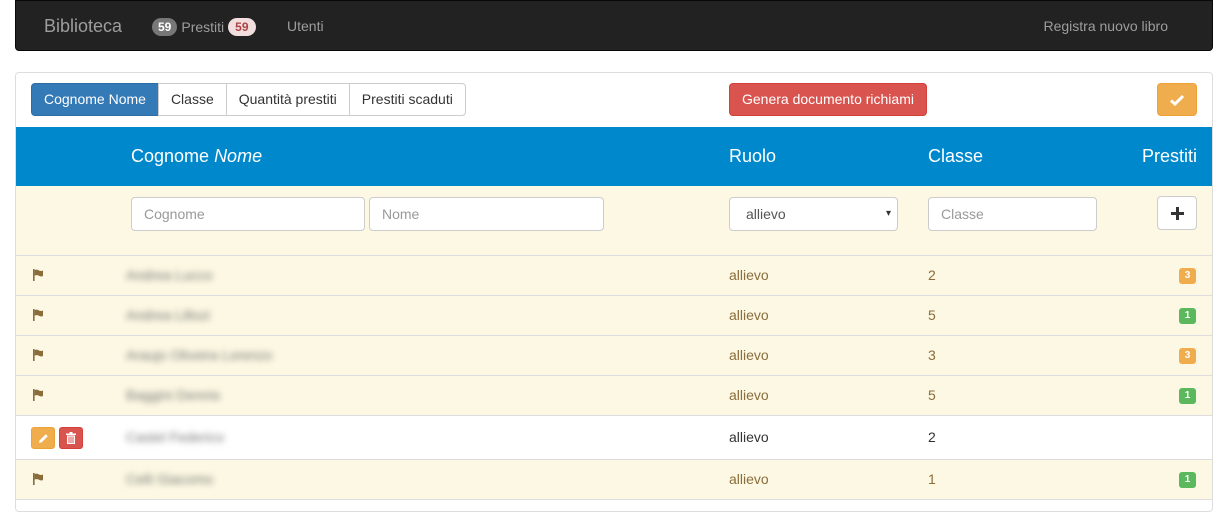 Image resolution: width=1220 pixels, height=512 pixels. I want to click on user-name: Baggini Dennis, so click(173, 395).